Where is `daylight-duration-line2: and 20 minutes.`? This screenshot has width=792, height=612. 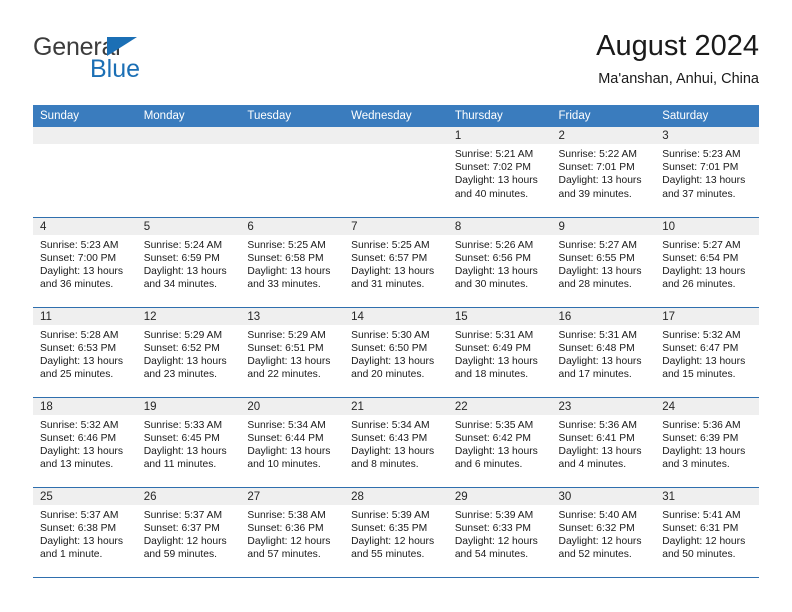 daylight-duration-line2: and 20 minutes. is located at coordinates (388, 375).